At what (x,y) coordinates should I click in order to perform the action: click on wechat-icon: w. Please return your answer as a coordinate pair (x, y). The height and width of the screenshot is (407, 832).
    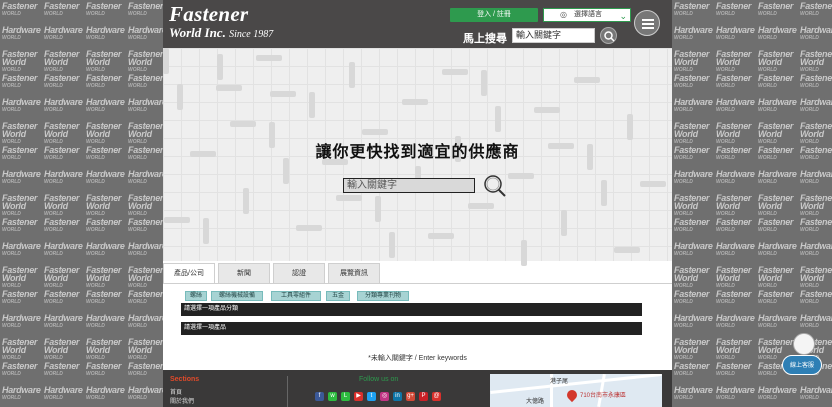
    Looking at the image, I should click on (332, 396).